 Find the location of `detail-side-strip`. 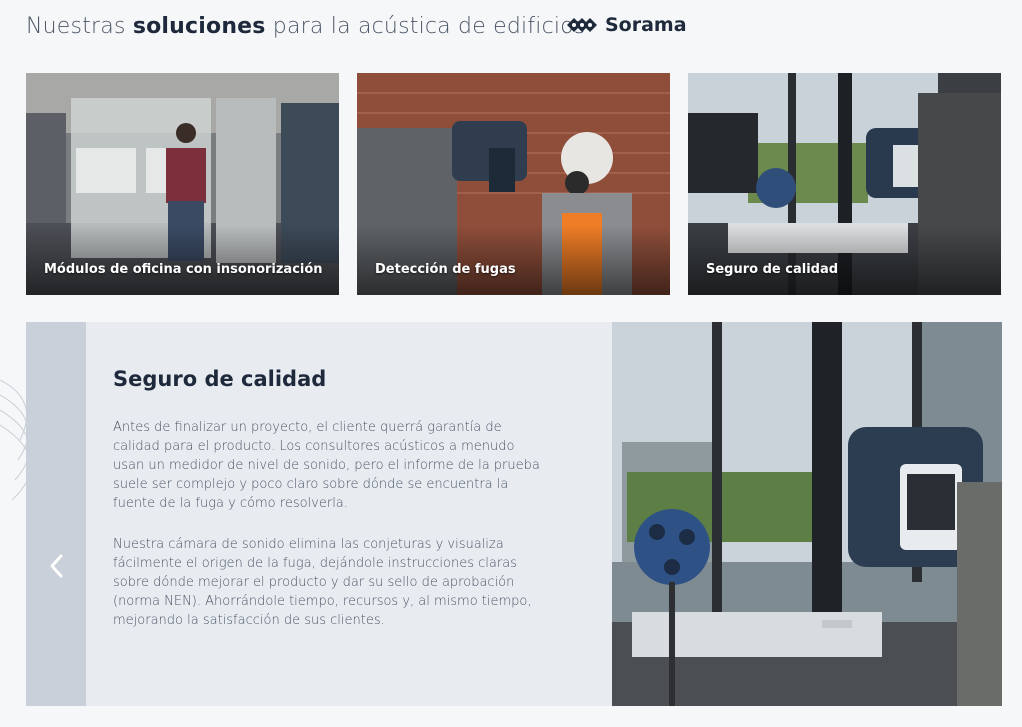

detail-side-strip is located at coordinates (56, 514).